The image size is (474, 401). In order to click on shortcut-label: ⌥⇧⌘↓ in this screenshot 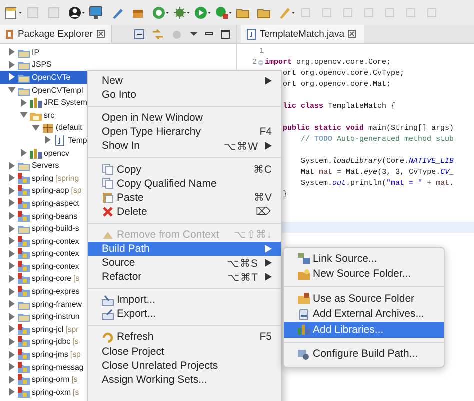, I will do `click(253, 235)`.